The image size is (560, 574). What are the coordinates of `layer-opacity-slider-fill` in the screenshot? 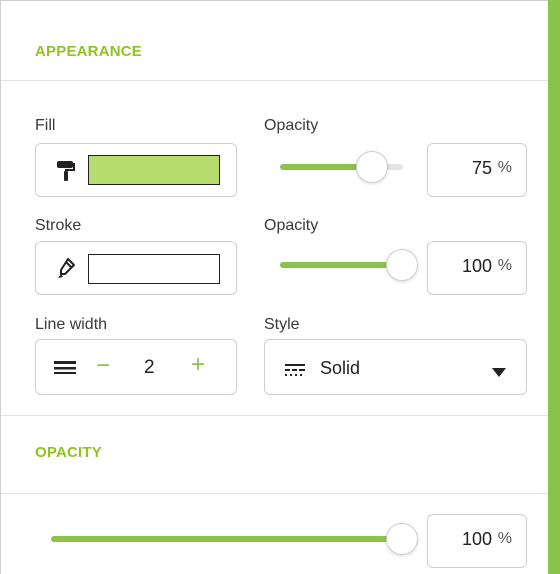 It's located at (227, 539).